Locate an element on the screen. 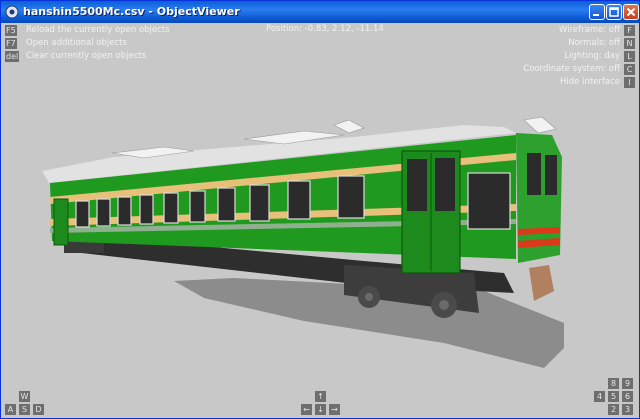  minimize-button is located at coordinates (597, 12).